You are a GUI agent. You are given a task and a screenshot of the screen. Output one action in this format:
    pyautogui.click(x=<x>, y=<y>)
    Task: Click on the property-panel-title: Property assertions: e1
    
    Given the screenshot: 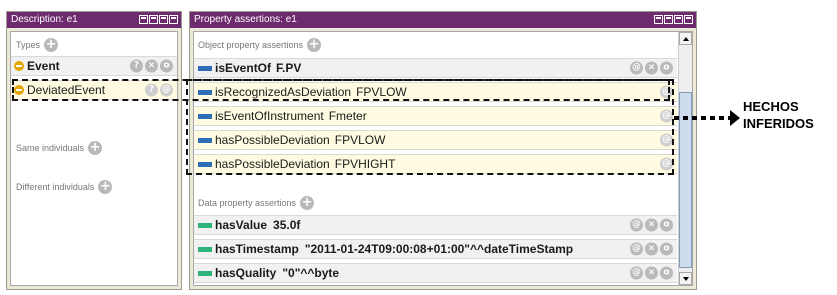 What is the action you would take?
    pyautogui.click(x=245, y=19)
    